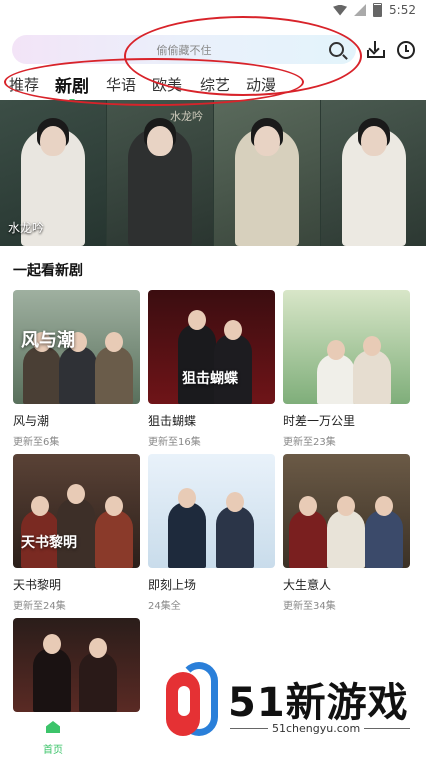 Image resolution: width=426 pixels, height=759 pixels. Describe the element at coordinates (309, 442) in the screenshot. I see `episode-status: 更新至23集` at that location.